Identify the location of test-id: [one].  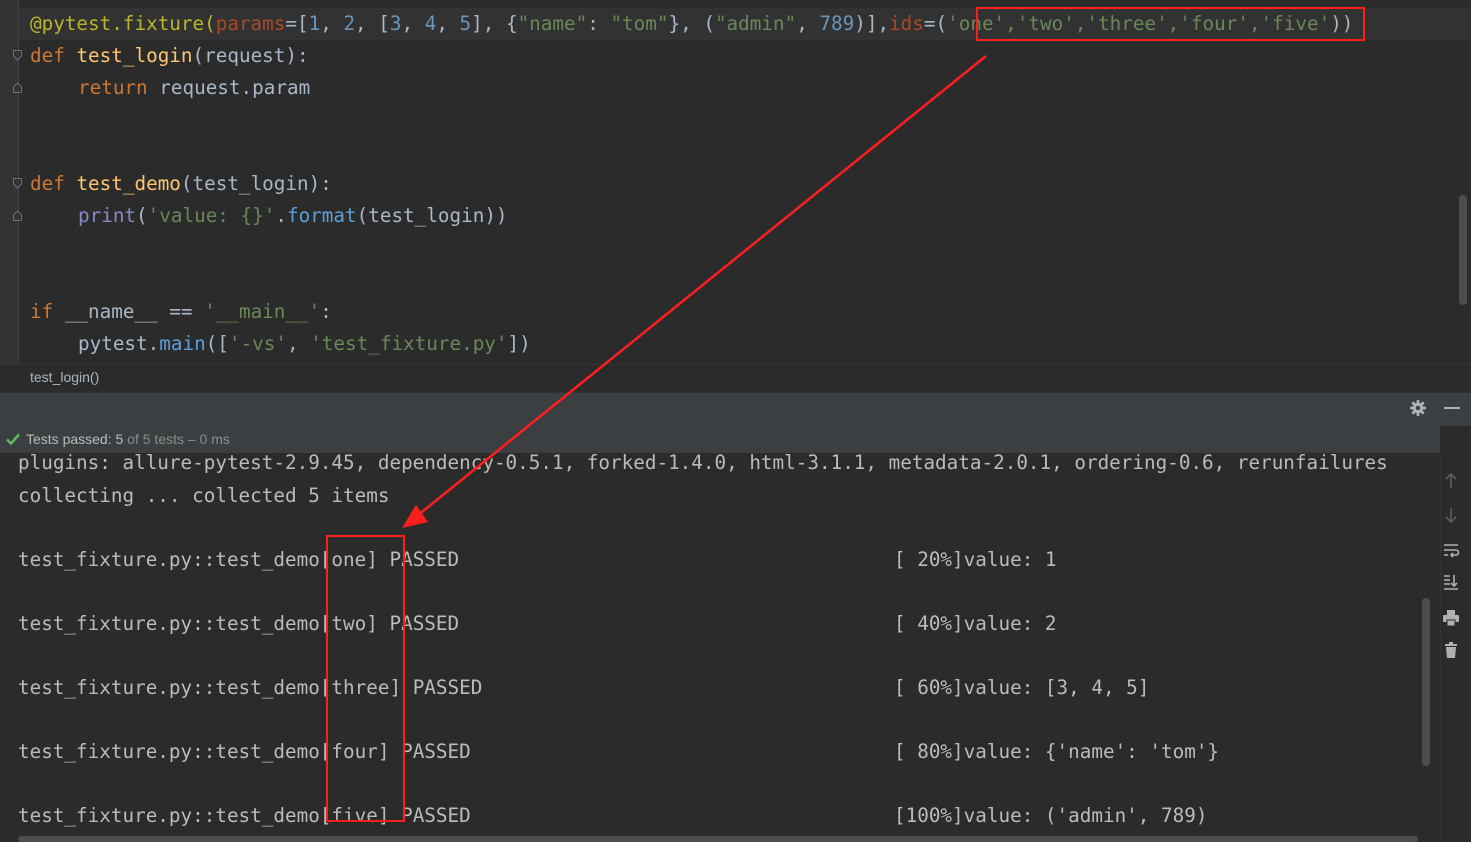
(348, 559).